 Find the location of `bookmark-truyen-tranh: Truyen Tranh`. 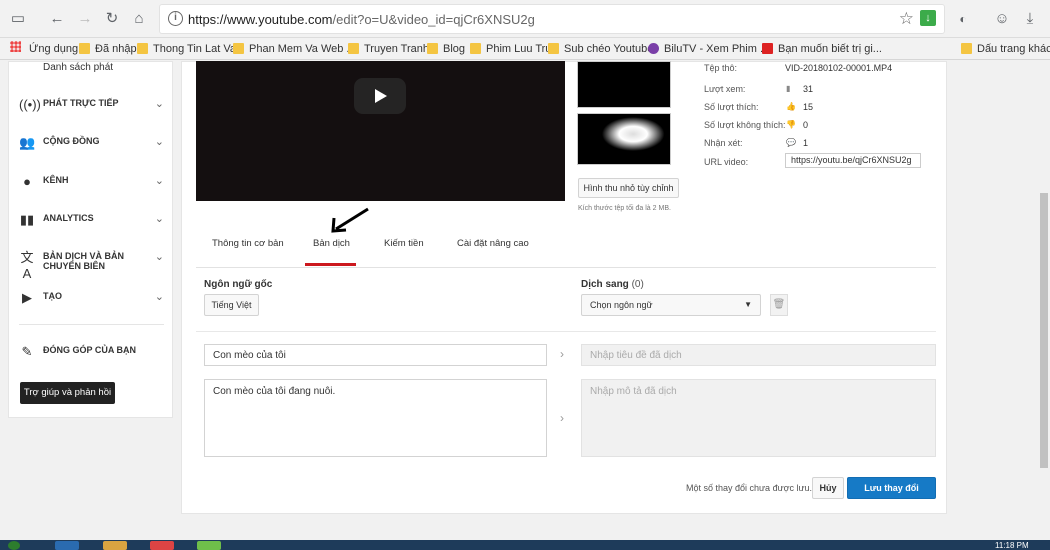

bookmark-truyen-tranh: Truyen Tranh is located at coordinates (388, 49).